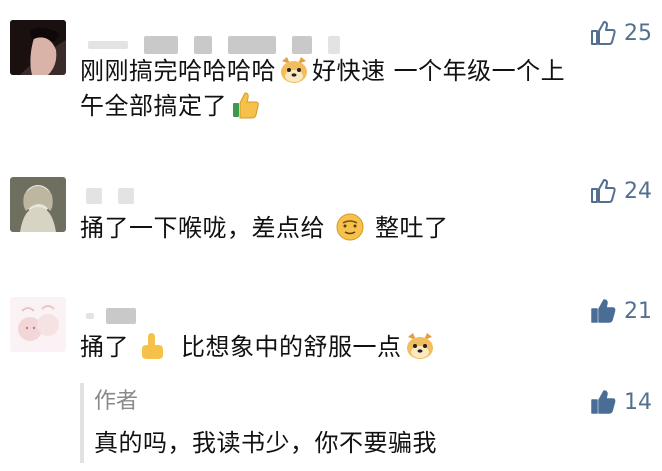  I want to click on like-button: 25, so click(621, 33).